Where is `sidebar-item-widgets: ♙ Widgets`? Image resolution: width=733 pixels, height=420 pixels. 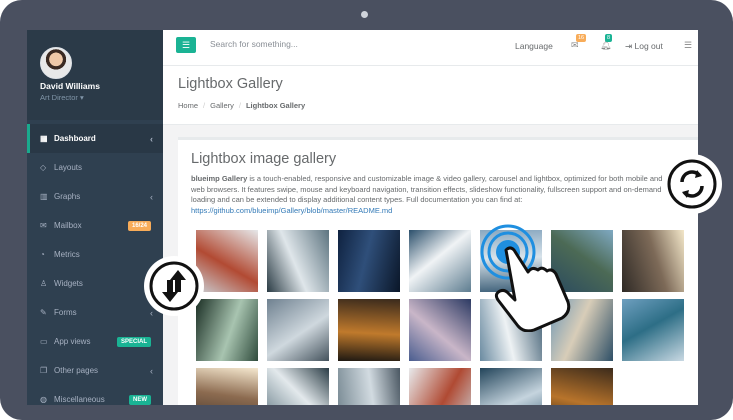
sidebar-item-widgets: ♙ Widgets is located at coordinates (95, 283).